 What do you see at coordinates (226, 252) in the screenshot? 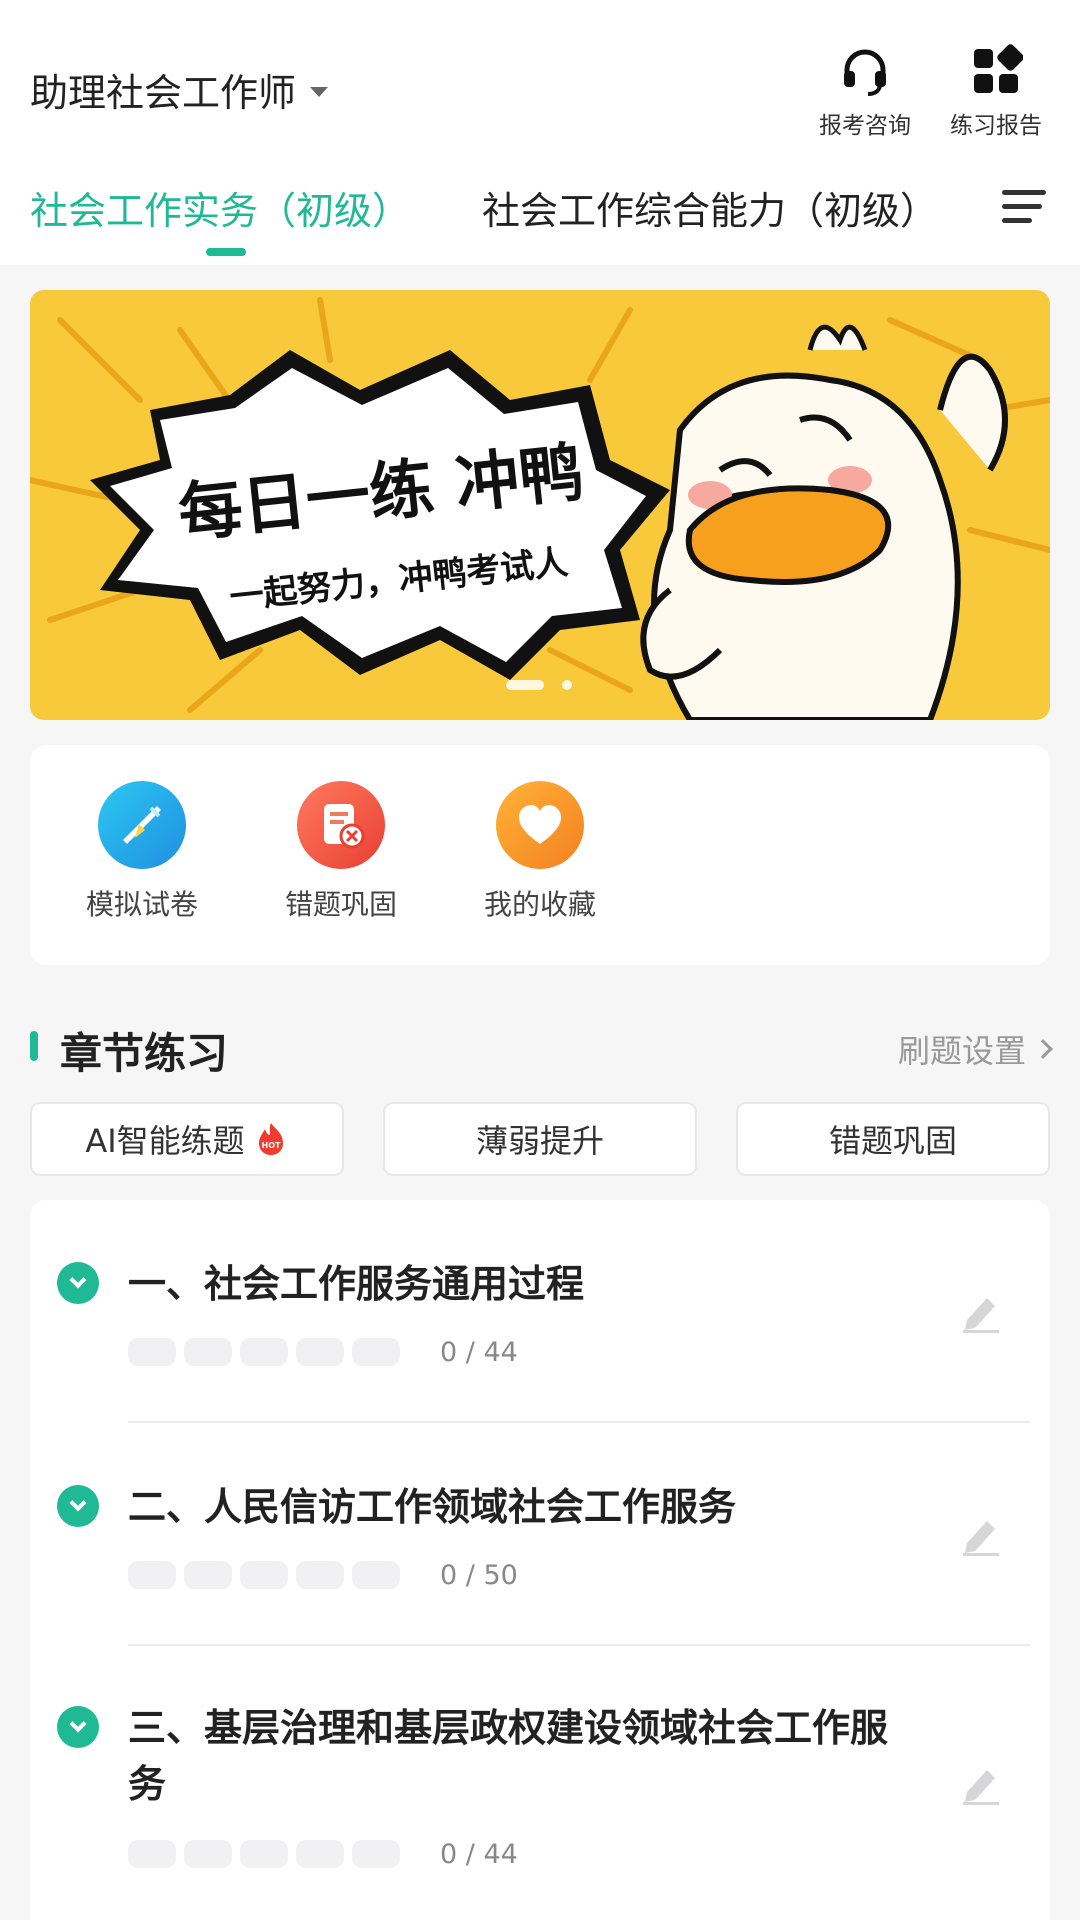
I see `active-tab-indicator` at bounding box center [226, 252].